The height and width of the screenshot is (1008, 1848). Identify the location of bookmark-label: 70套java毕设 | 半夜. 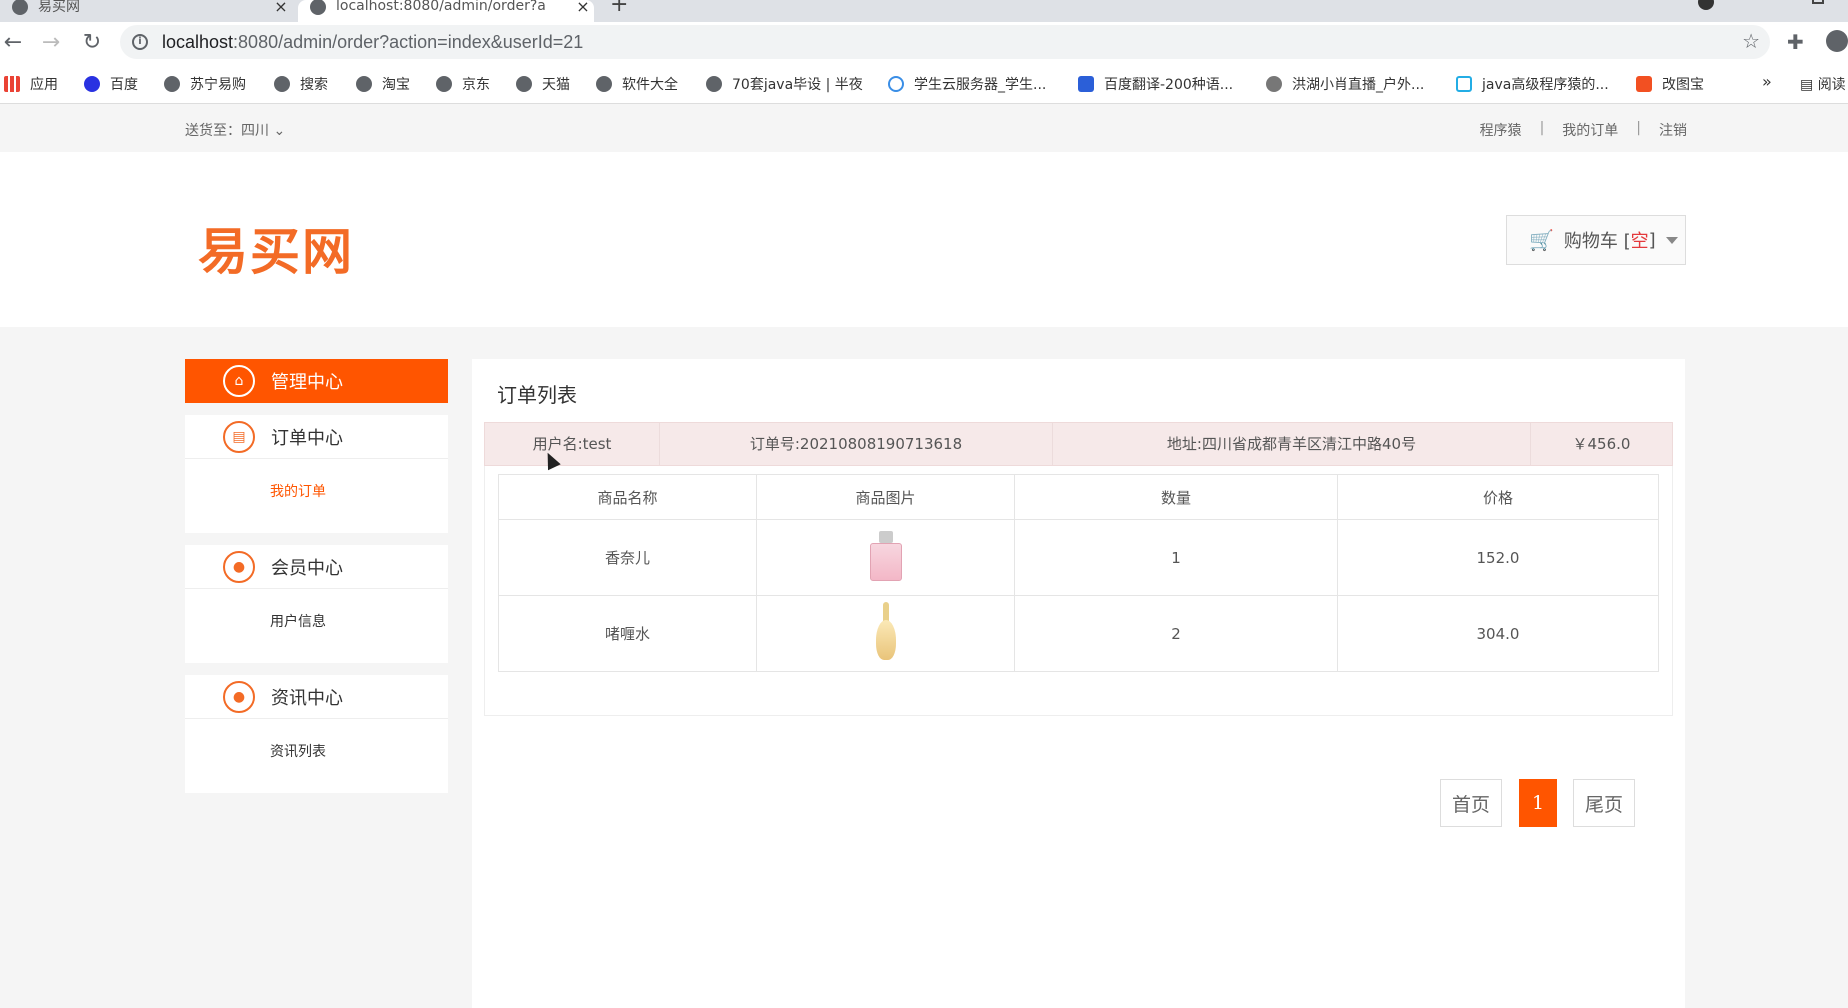
(797, 85).